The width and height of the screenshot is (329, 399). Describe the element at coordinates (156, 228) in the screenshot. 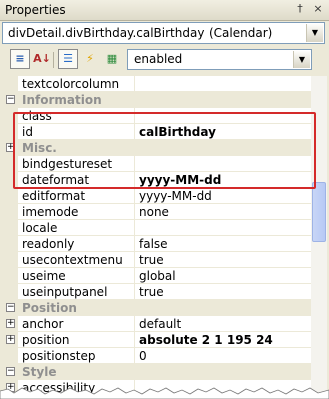

I see `property-row: locale` at that location.